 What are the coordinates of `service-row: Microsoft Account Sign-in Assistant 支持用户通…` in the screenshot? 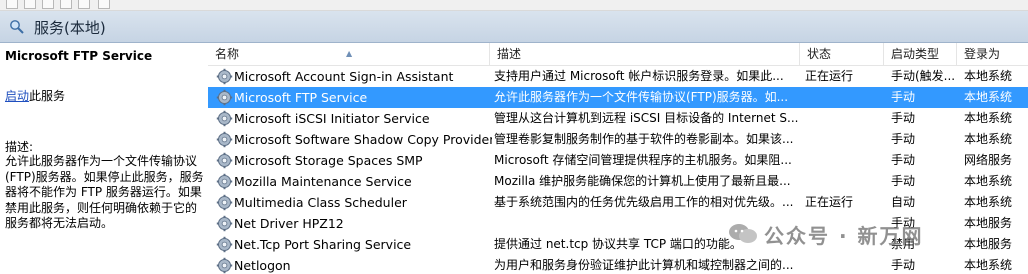 It's located at (618, 76).